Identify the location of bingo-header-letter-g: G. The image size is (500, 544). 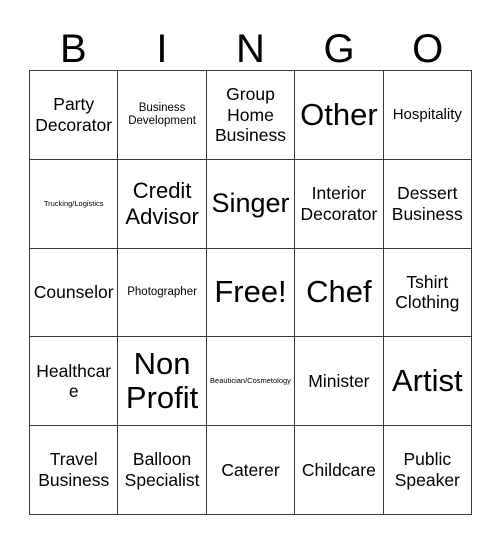
(339, 49).